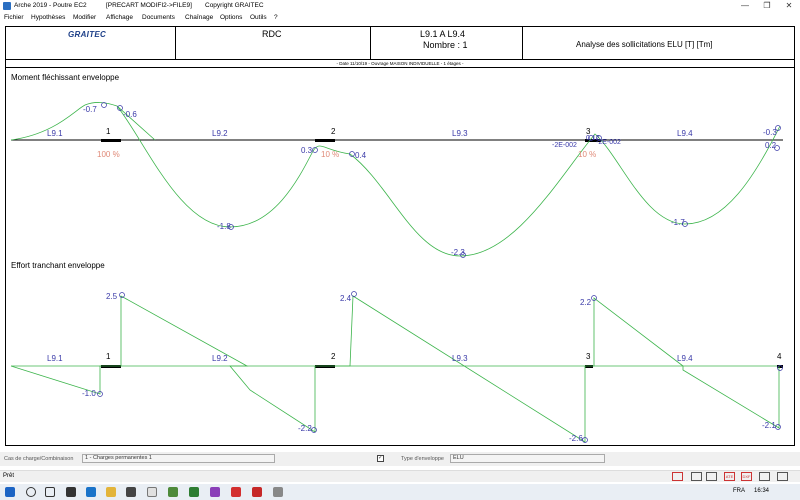  Describe the element at coordinates (789, 6) in the screenshot. I see `close-button: ✕` at that location.